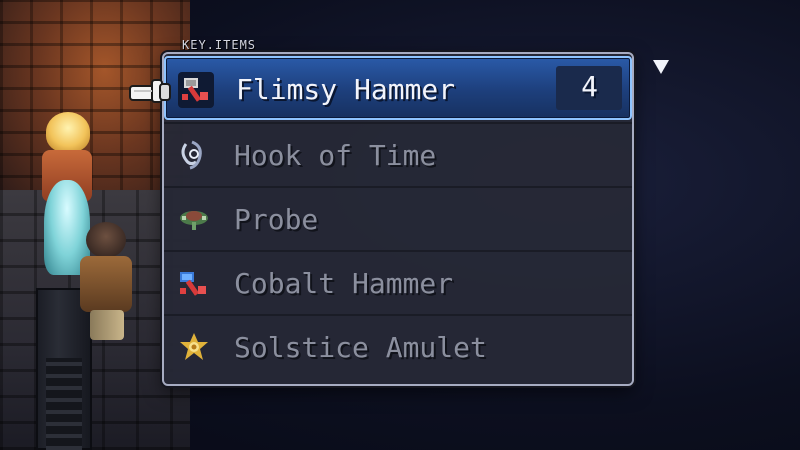  What do you see at coordinates (661, 67) in the screenshot?
I see `triangle-down-icon` at bounding box center [661, 67].